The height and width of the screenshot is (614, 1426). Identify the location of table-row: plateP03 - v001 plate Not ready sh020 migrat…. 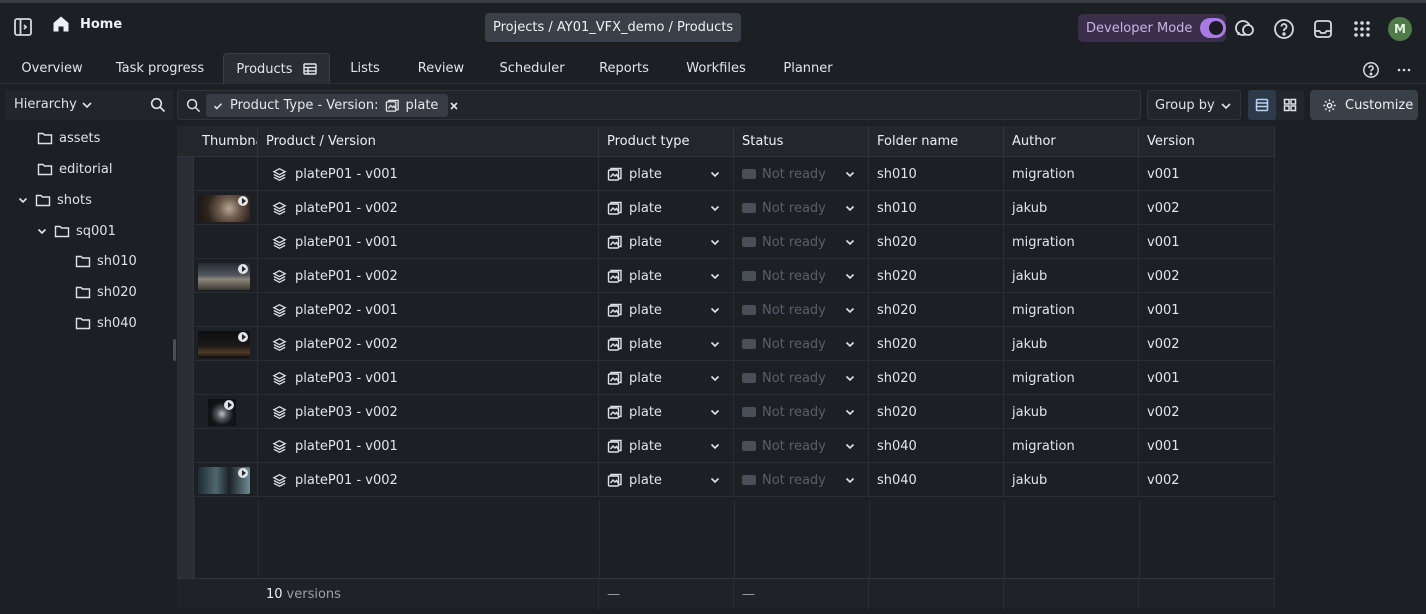
(726, 378).